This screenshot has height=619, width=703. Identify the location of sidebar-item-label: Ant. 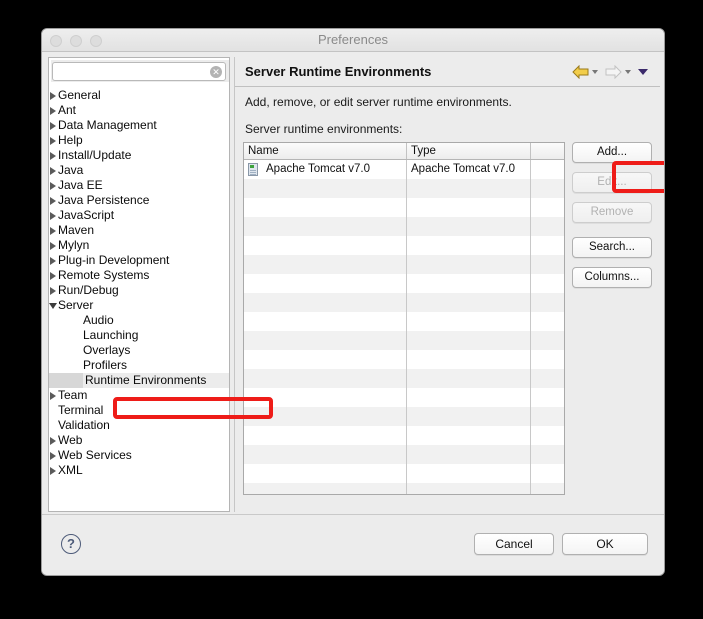
(67, 110).